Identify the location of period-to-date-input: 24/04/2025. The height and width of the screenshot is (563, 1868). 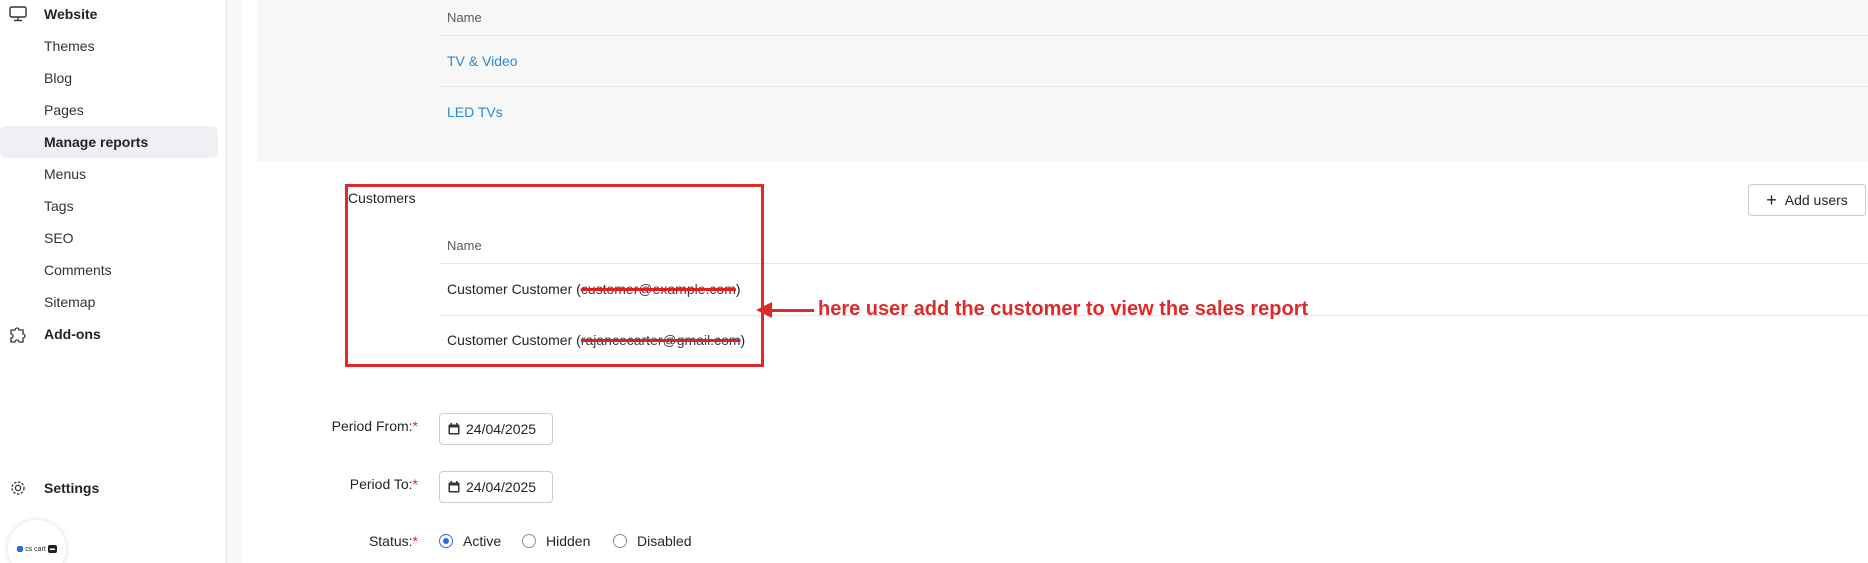
(496, 487).